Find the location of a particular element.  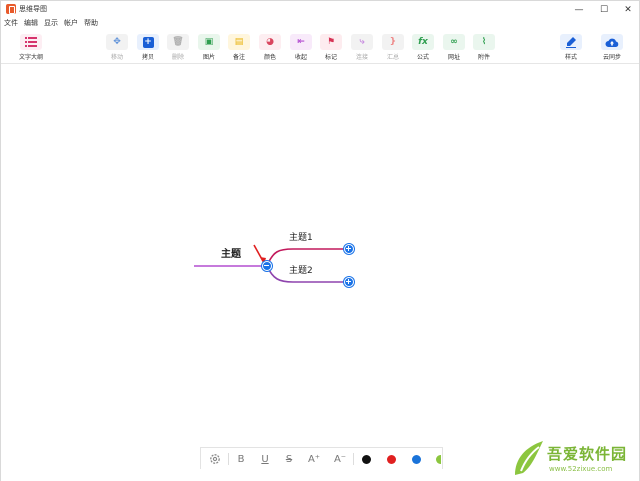

summary-label: 汇总 is located at coordinates (392, 57).